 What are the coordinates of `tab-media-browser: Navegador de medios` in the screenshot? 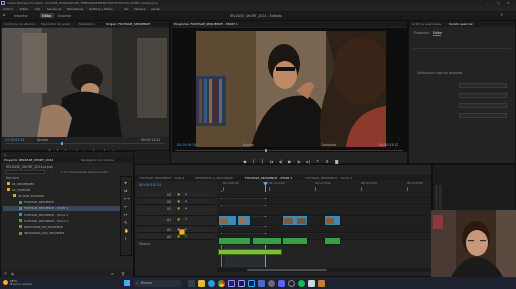 It's located at (97, 160).